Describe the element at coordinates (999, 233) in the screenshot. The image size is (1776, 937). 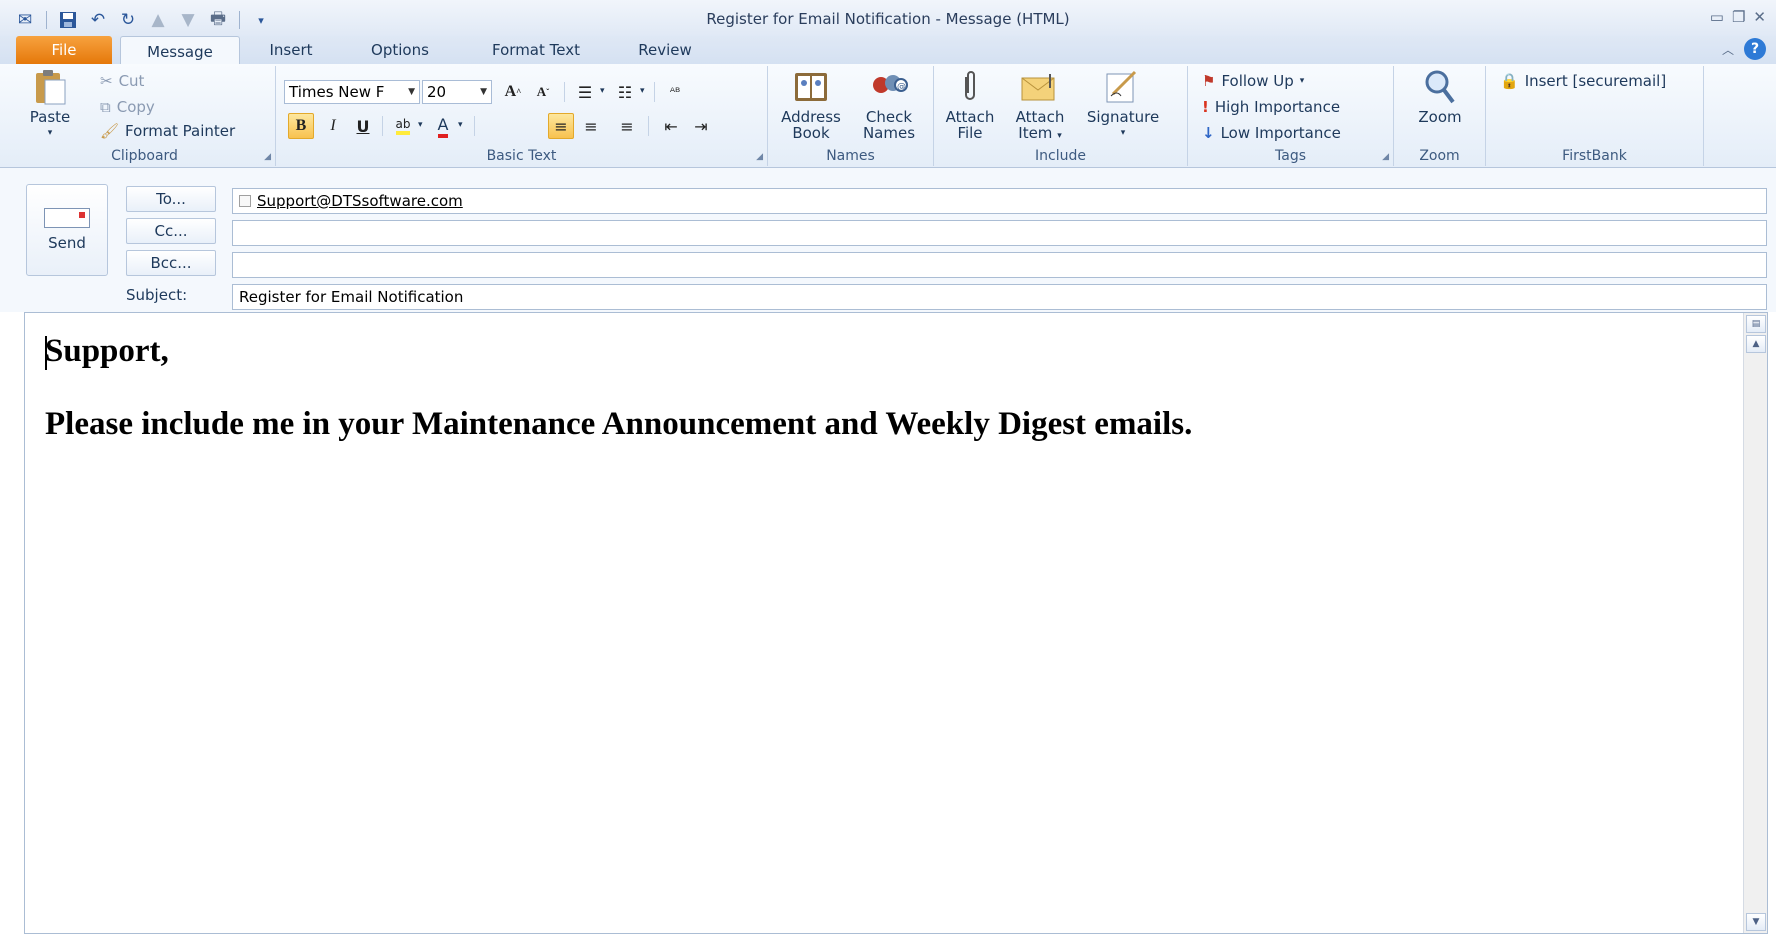
I see `cc-field` at that location.